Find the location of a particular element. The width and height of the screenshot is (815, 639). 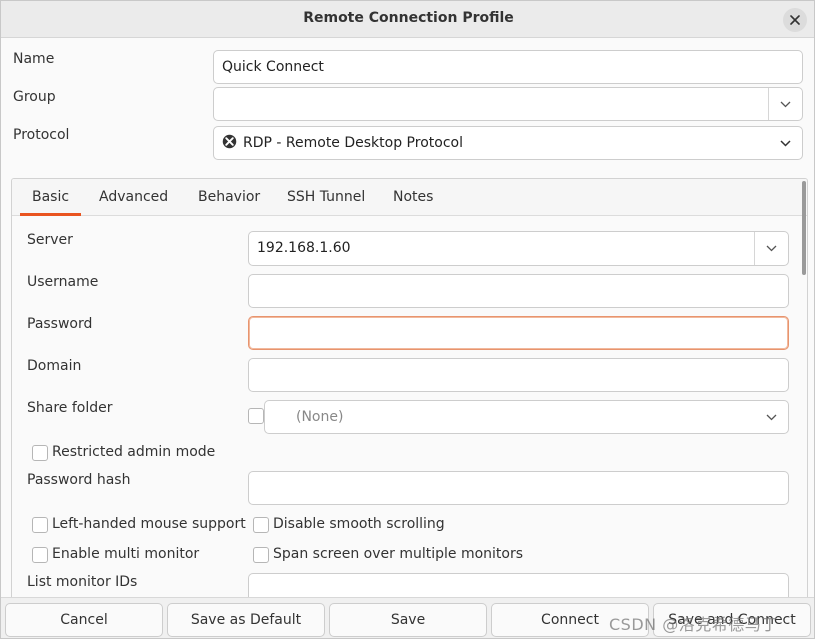

tab-ssh-tunnel: SSH Tunnel is located at coordinates (326, 197).